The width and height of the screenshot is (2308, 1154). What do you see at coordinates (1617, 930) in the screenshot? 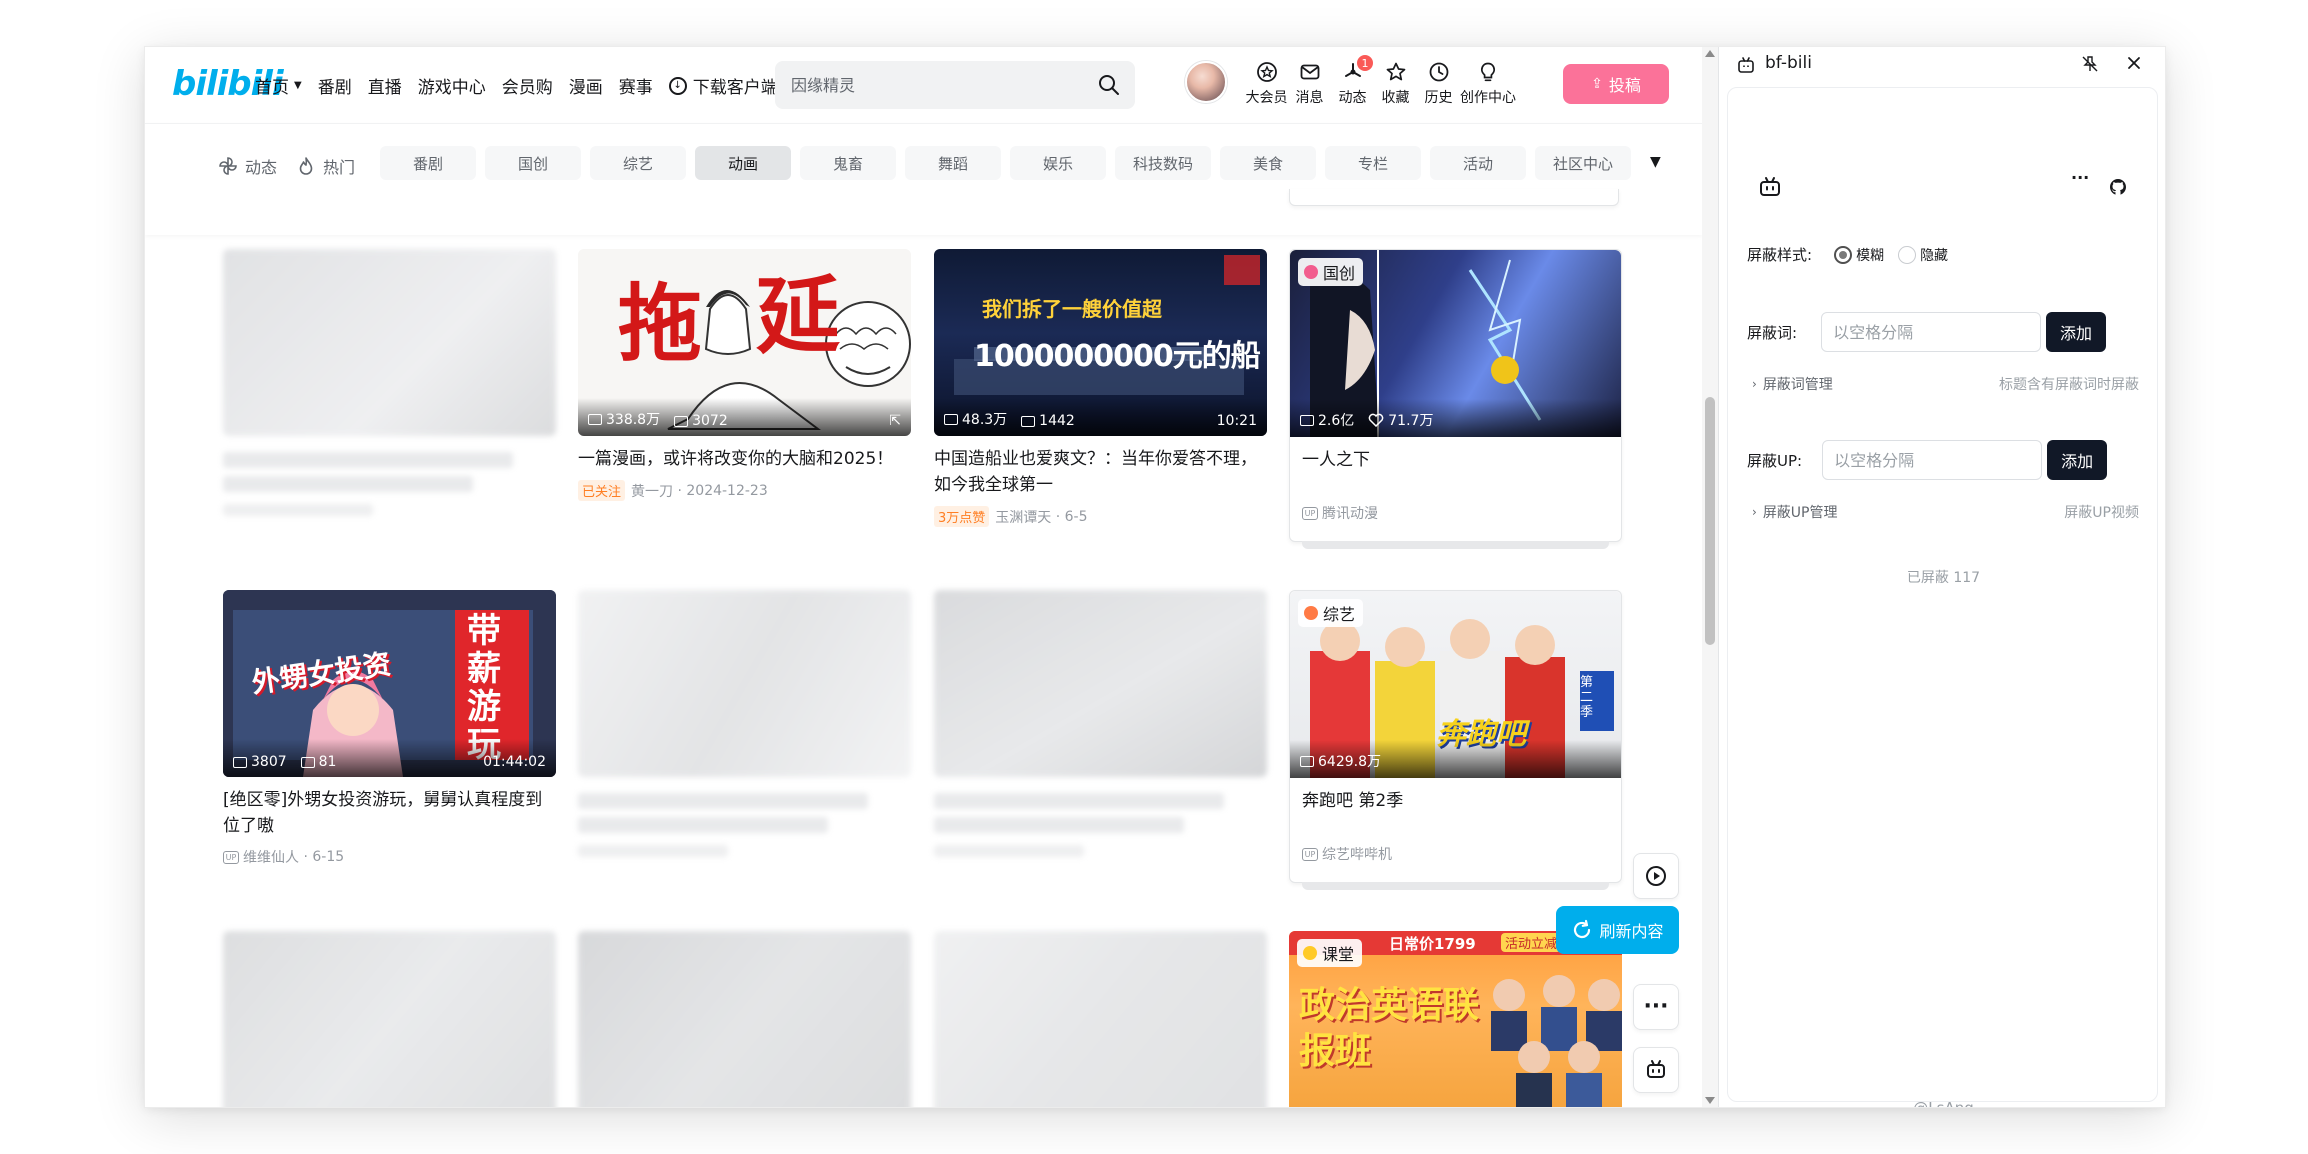
I see `refresh-content-button: 刷新内容` at bounding box center [1617, 930].